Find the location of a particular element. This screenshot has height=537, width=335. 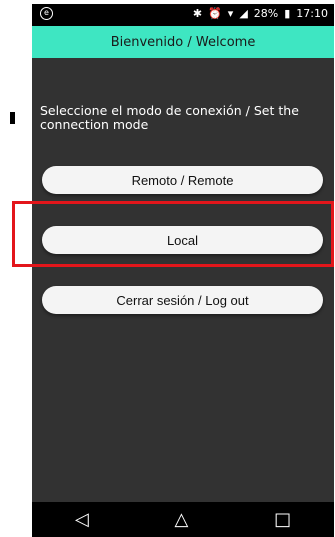

status-bar: e ✱ ⏰ ▾ ◢ 28% ▮ 17:10 is located at coordinates (183, 15).